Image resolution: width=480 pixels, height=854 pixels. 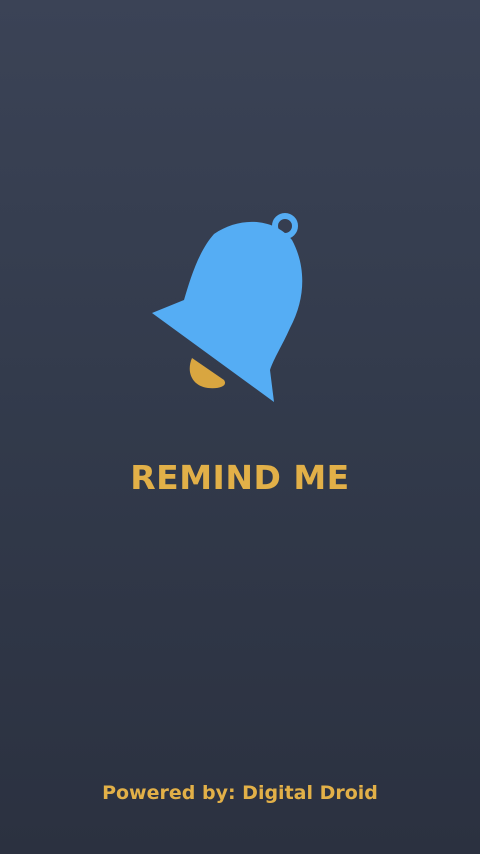 I want to click on powered-by-label: Powered by: Digital Droid, so click(x=240, y=793).